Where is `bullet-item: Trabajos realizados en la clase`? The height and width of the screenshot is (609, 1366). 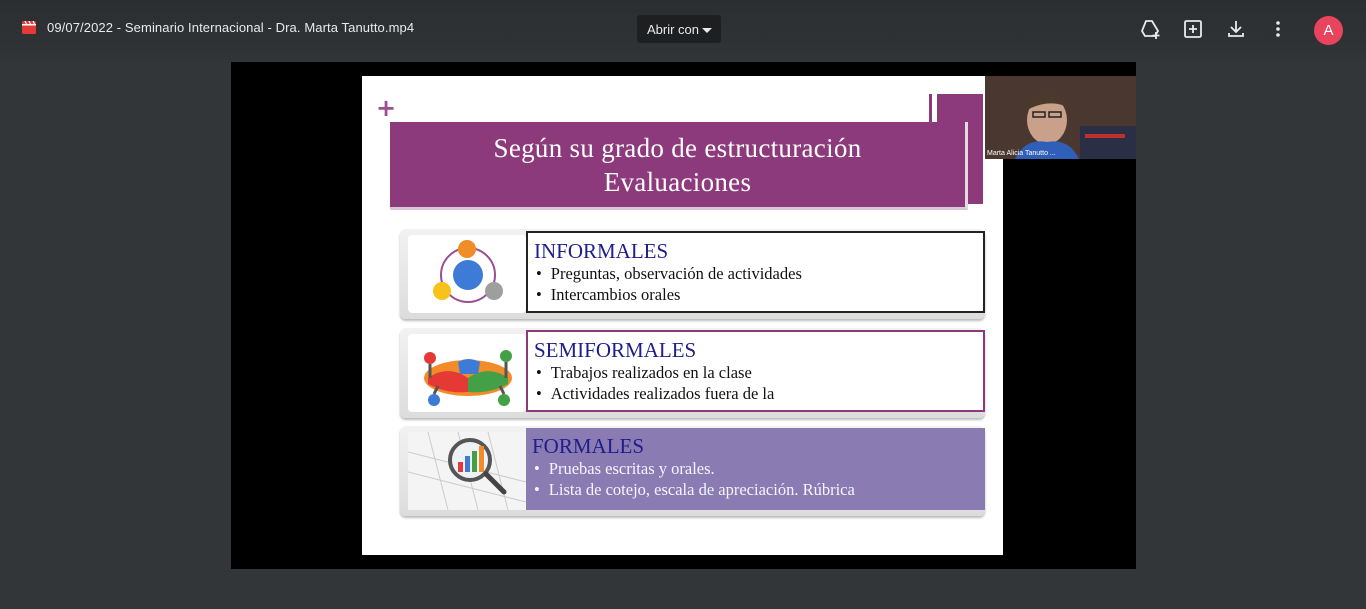 bullet-item: Trabajos realizados en la clase is located at coordinates (758, 372).